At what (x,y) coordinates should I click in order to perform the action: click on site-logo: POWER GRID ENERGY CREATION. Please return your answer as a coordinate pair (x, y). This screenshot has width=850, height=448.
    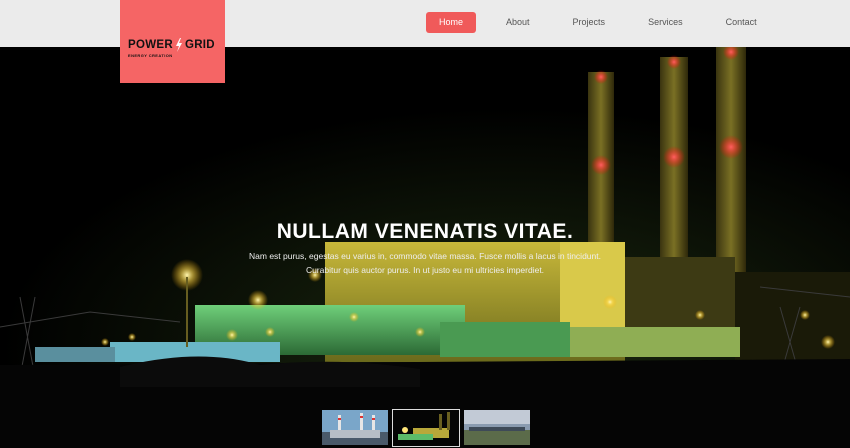
    Looking at the image, I should click on (172, 41).